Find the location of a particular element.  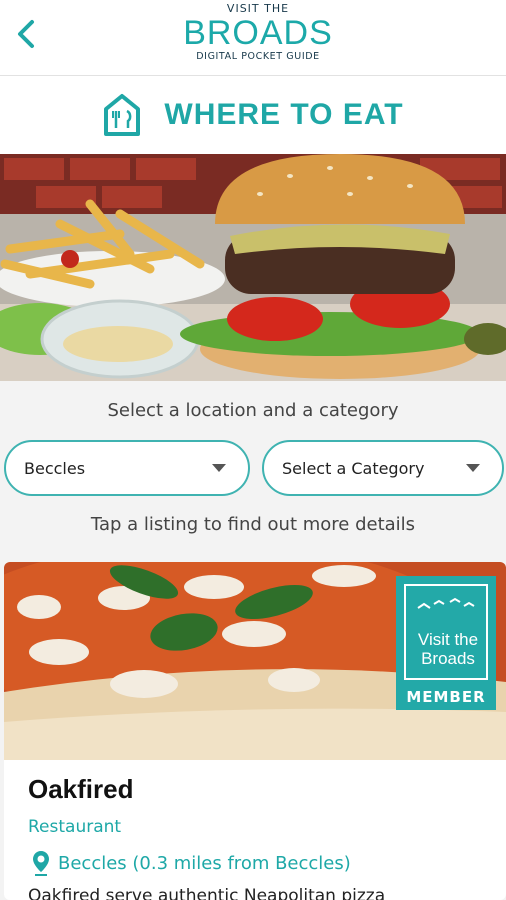

category-select: Select a Category is located at coordinates (383, 468).